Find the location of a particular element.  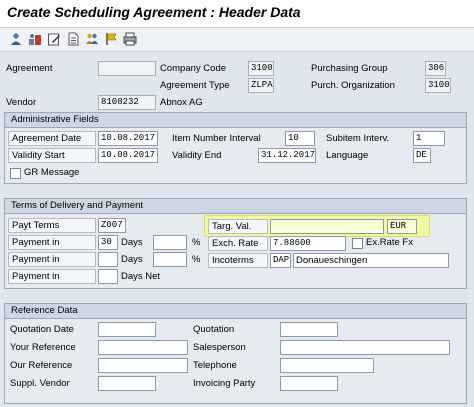

payment-in-2-days-field is located at coordinates (108, 259).